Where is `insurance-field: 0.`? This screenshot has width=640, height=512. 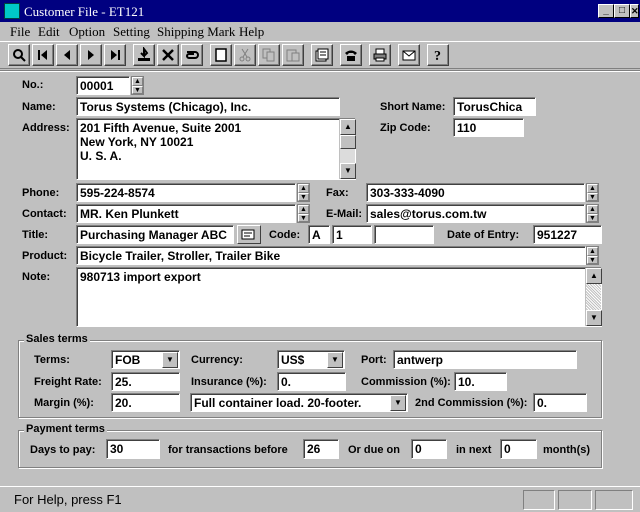 insurance-field: 0. is located at coordinates (311, 381).